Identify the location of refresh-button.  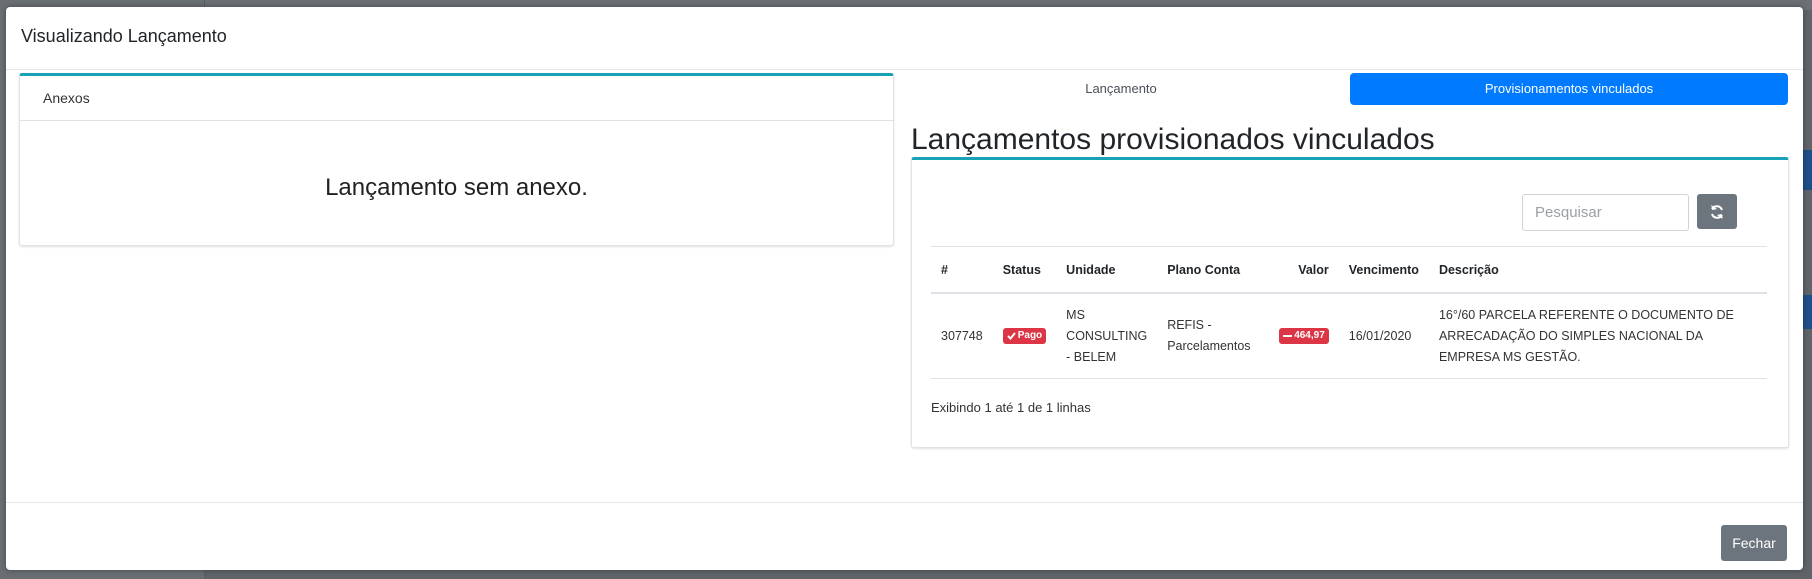
(1717, 211).